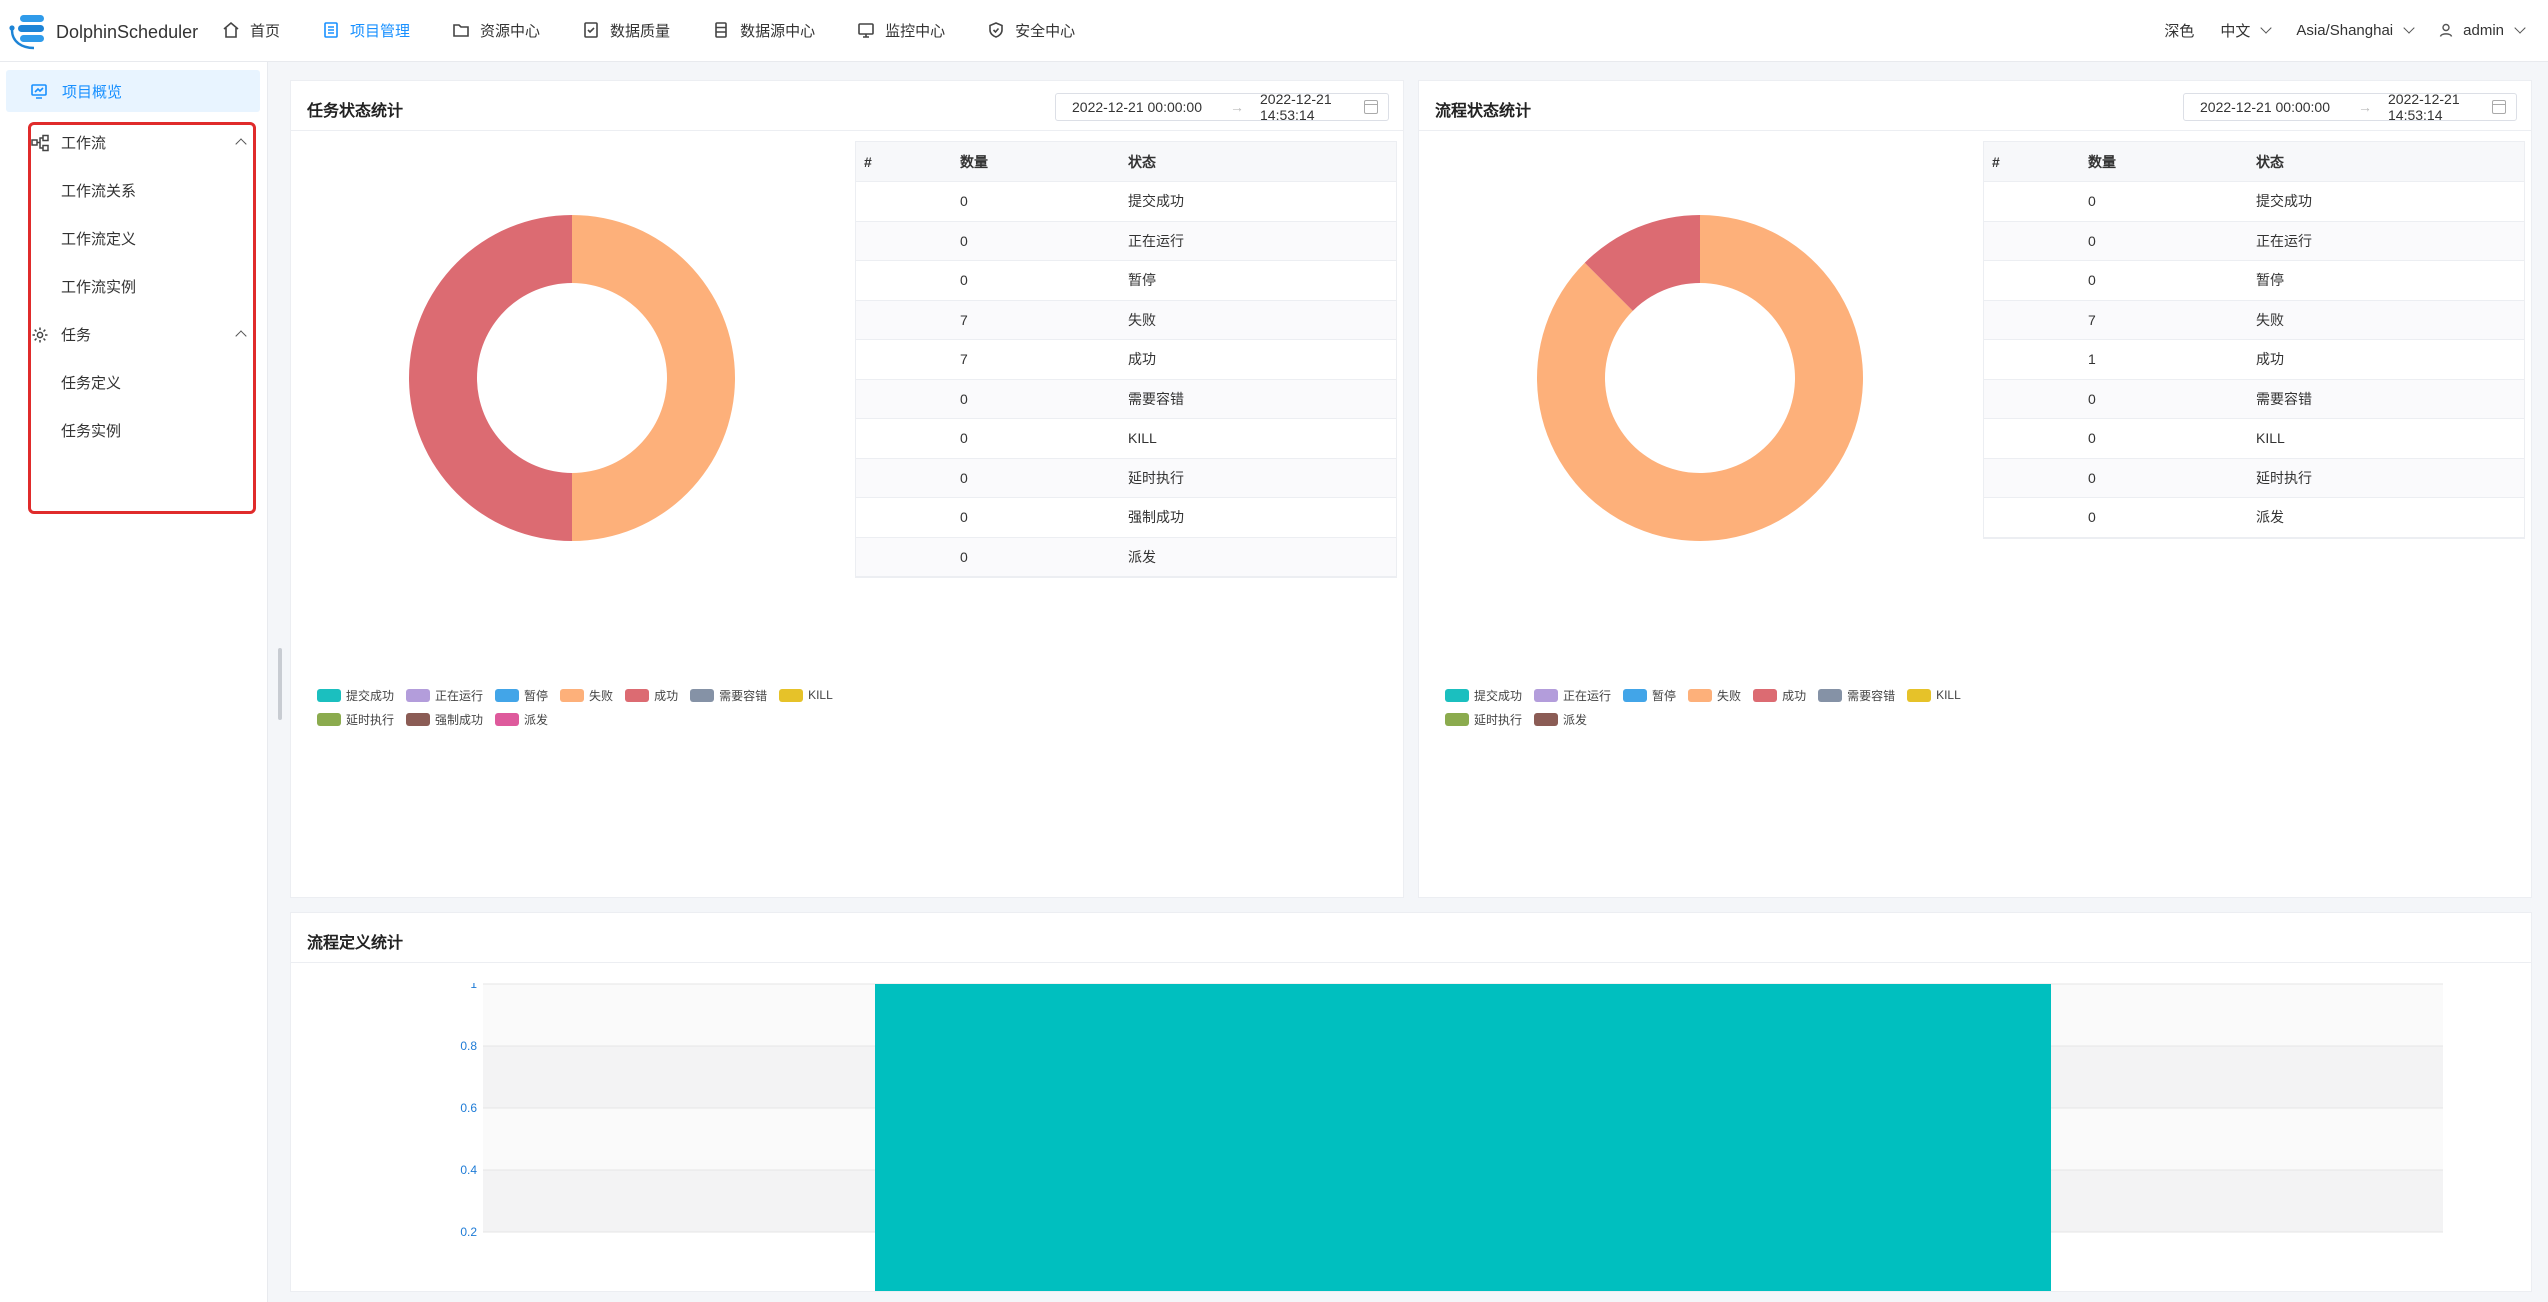  I want to click on nav-resource: 资源中心, so click(496, 30).